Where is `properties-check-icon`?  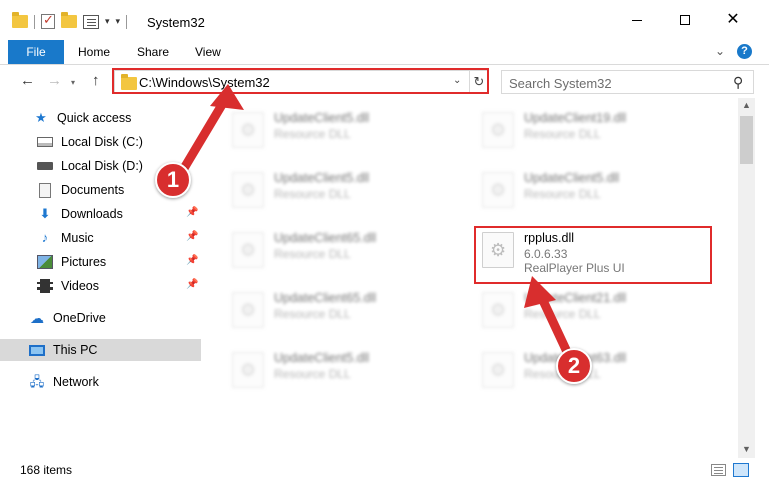 properties-check-icon is located at coordinates (48, 20).